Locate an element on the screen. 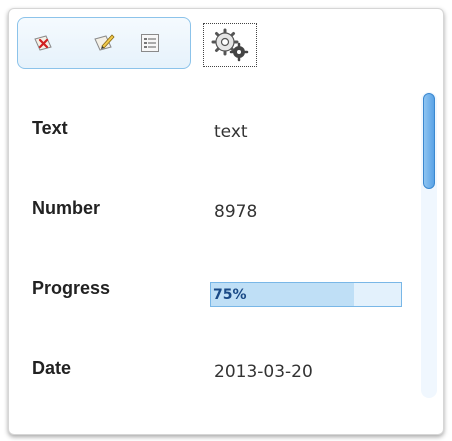 This screenshot has width=452, height=441. progress-label: 75% is located at coordinates (230, 295).